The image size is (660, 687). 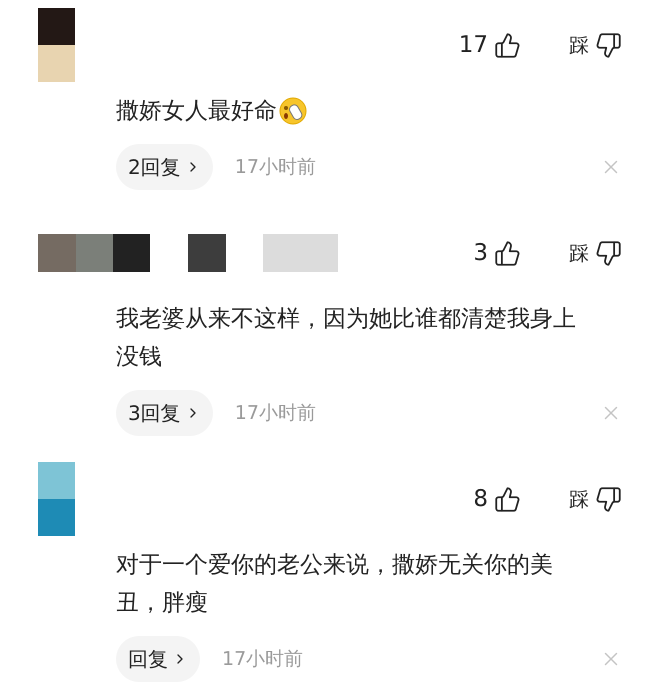 What do you see at coordinates (346, 338) in the screenshot?
I see `comment-text: 我老婆从来不这样，因为她比谁都清楚我身上没钱` at bounding box center [346, 338].